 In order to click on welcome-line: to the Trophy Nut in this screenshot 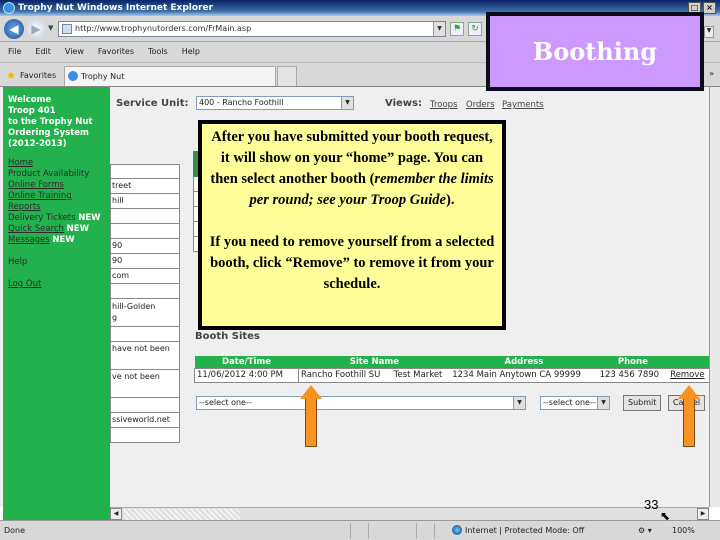, I will do `click(50, 122)`.